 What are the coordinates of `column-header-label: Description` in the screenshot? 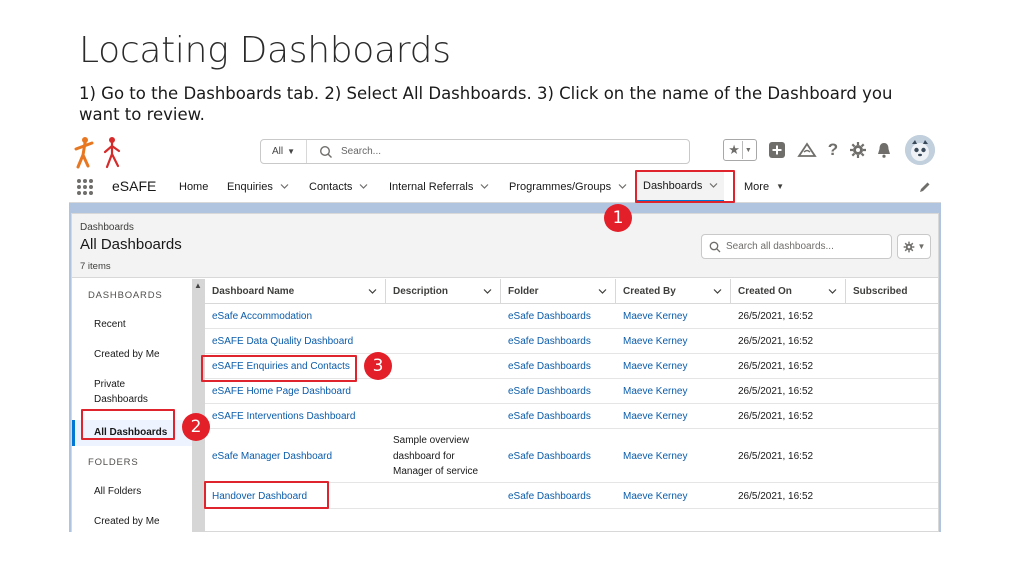 It's located at (421, 291).